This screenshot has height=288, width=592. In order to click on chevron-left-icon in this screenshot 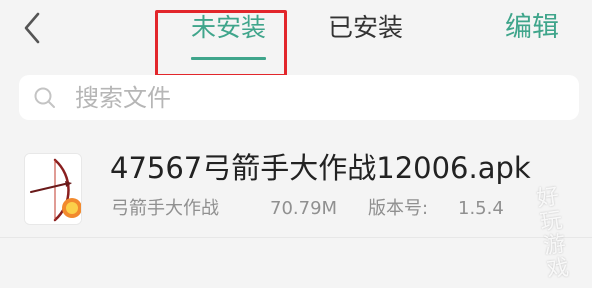, I will do `click(32, 28)`.